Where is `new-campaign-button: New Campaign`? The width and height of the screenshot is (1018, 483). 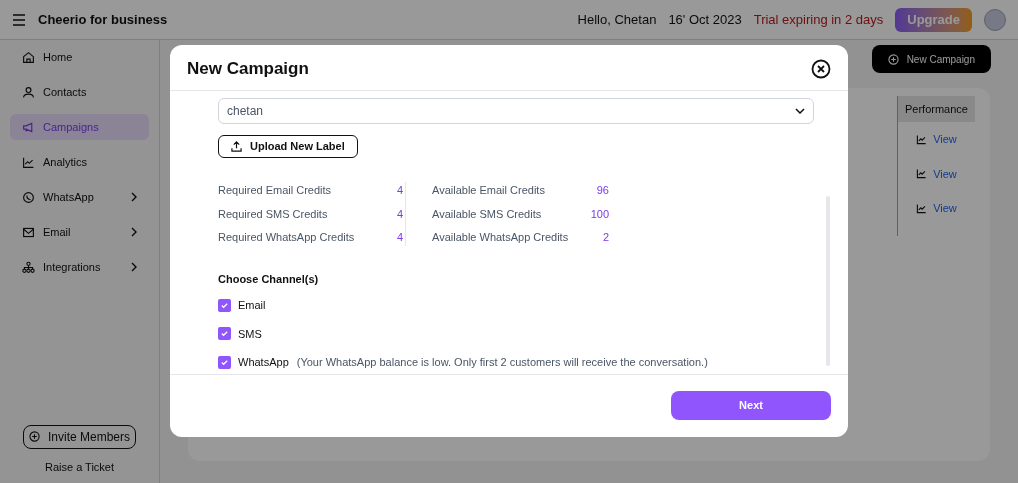 new-campaign-button: New Campaign is located at coordinates (931, 59).